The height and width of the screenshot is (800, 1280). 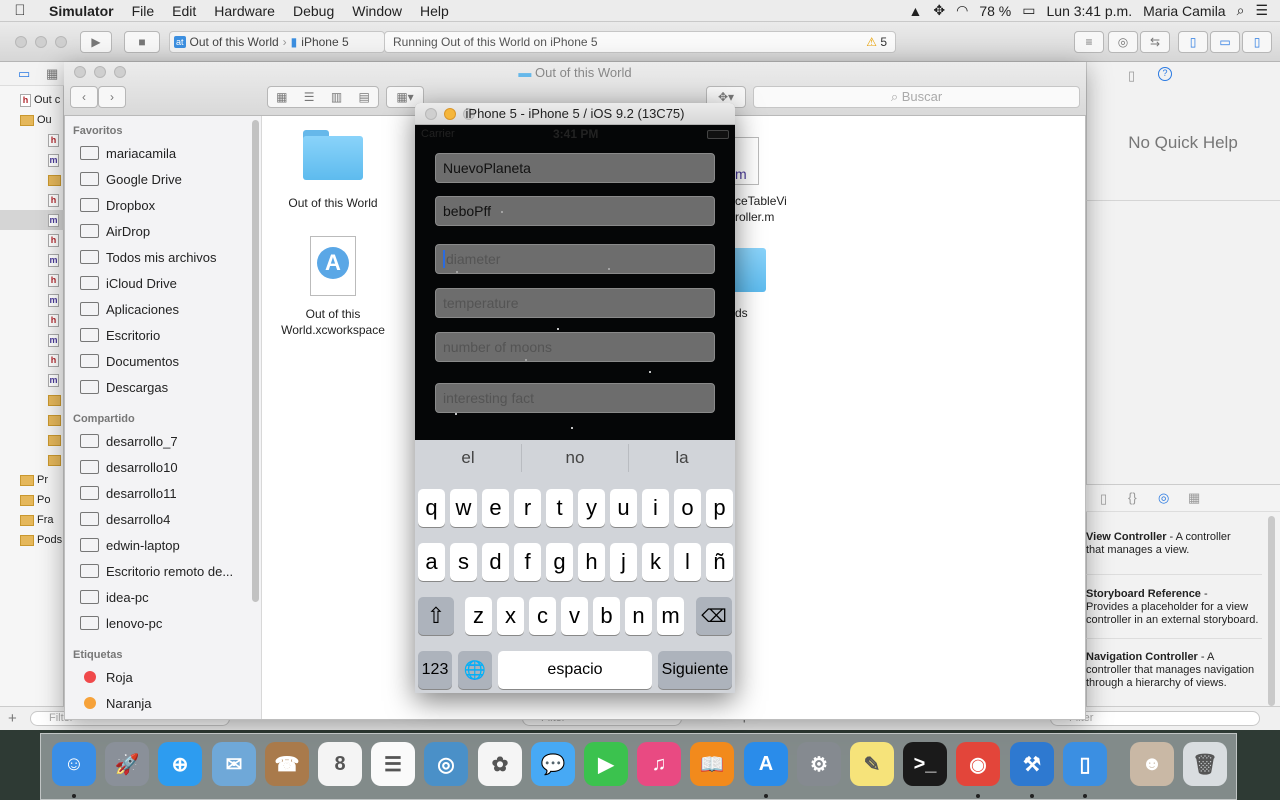 I want to click on sidebar-item-shared: desarrollo11, so click(x=128, y=493).